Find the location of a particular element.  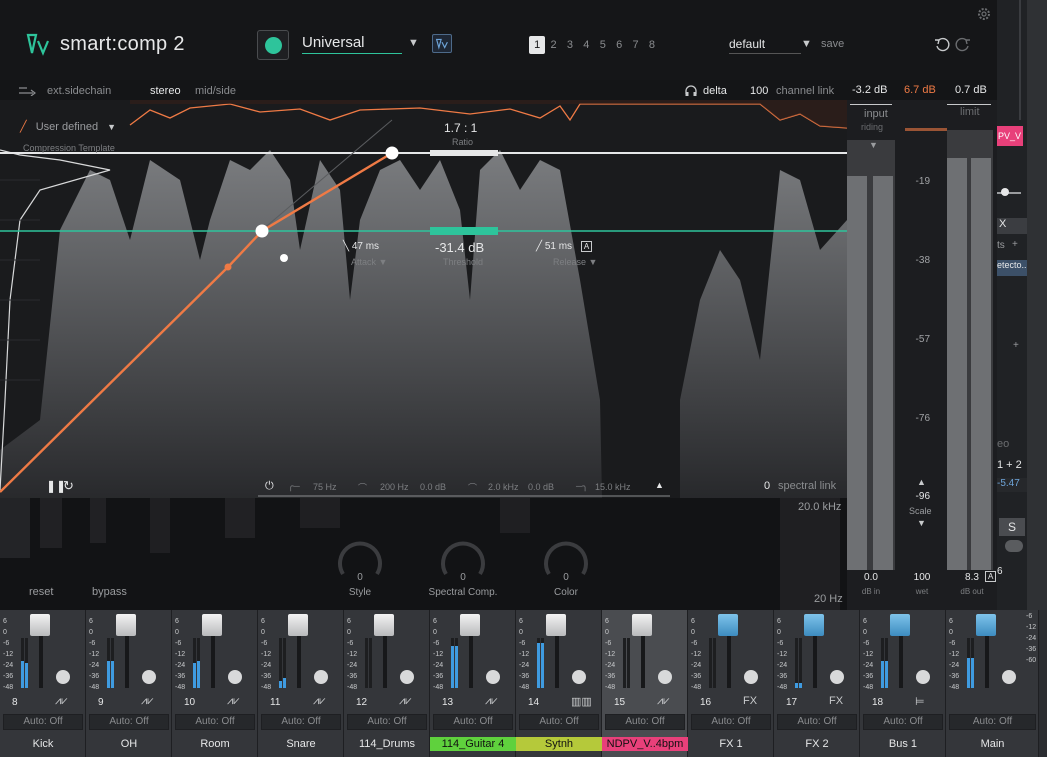

sends-add-icon: + is located at coordinates (1015, 244).